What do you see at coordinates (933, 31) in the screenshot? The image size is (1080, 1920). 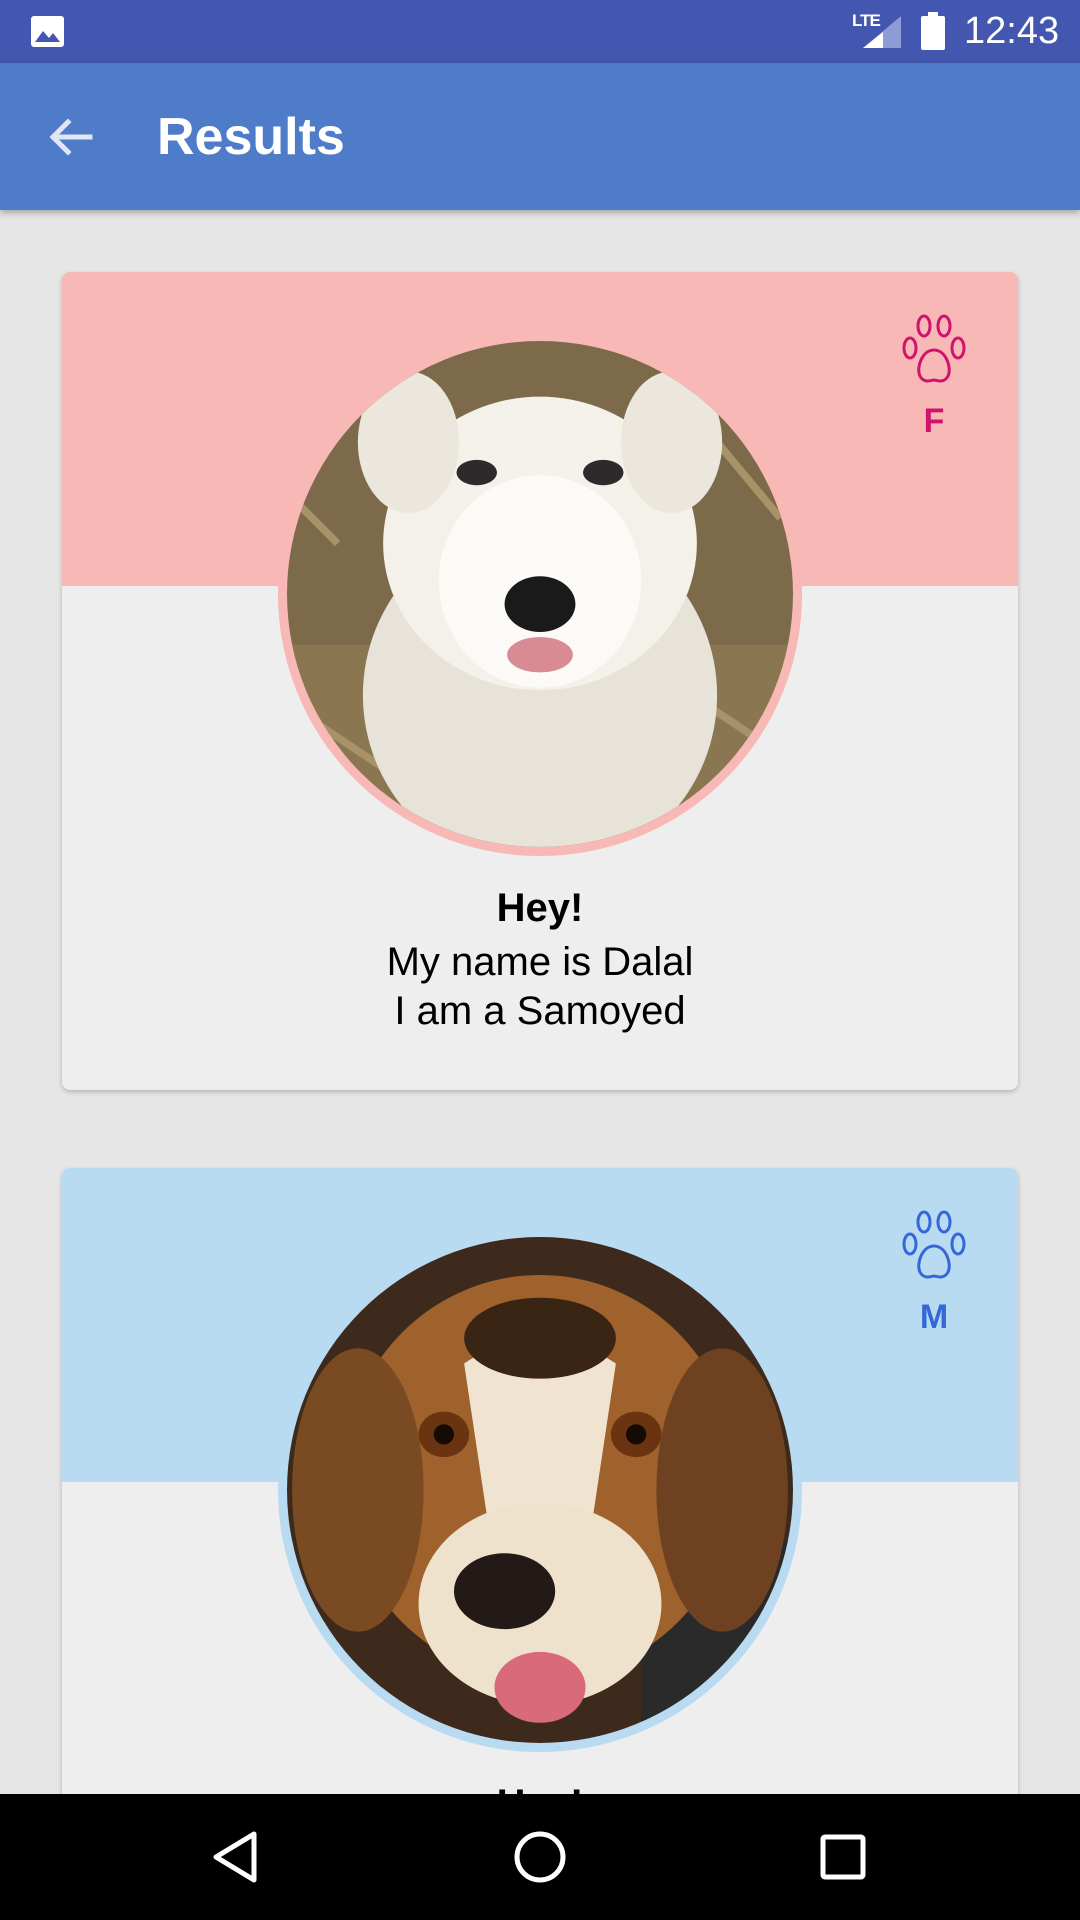 I see `battery-icon` at bounding box center [933, 31].